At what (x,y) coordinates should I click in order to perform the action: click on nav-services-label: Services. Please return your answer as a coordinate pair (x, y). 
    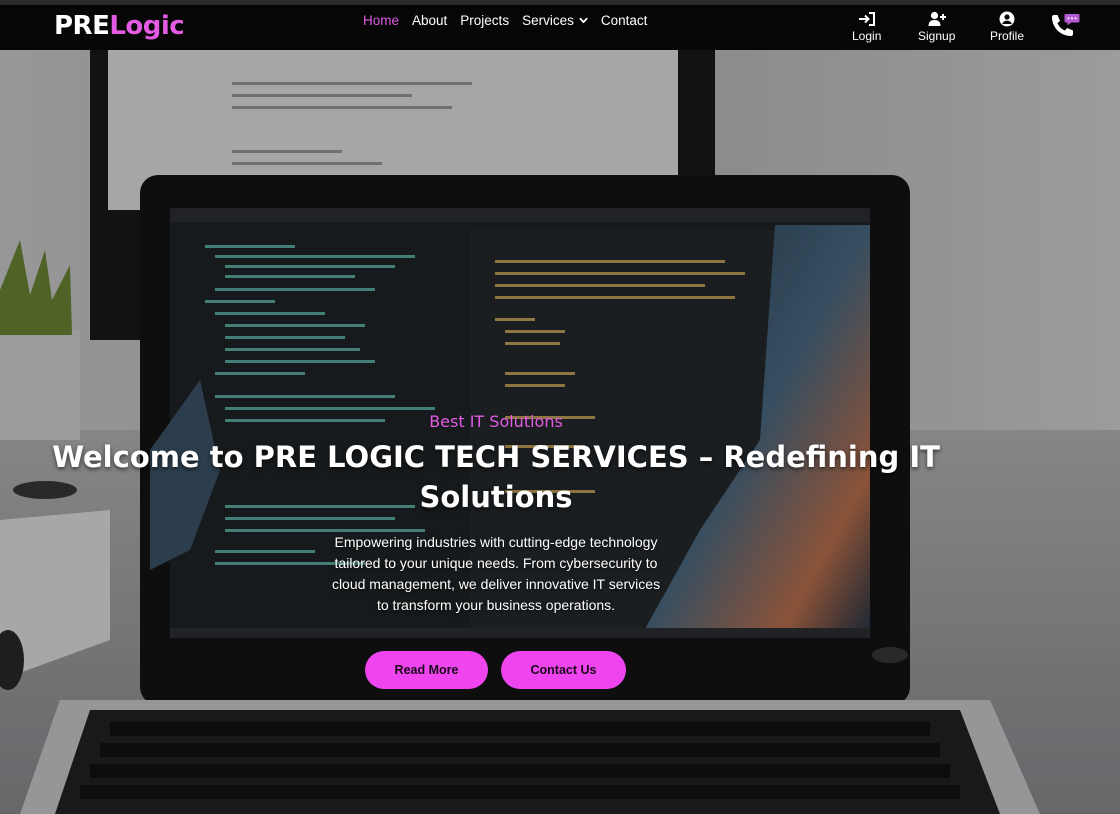
    Looking at the image, I should click on (548, 20).